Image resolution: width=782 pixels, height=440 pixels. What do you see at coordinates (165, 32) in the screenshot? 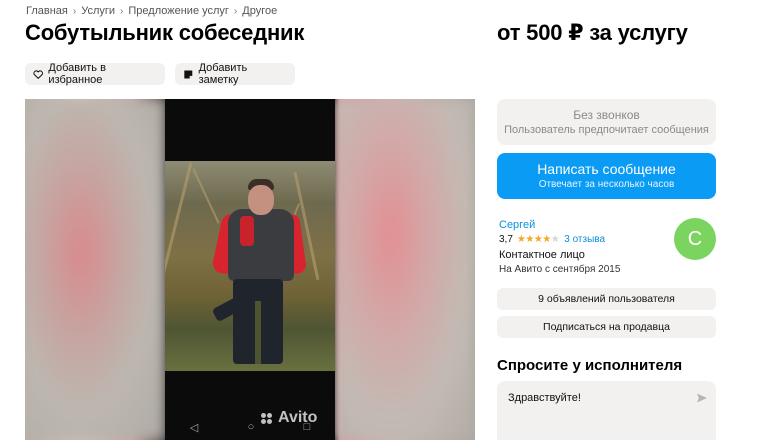
I see `page-title: Собутыльник собеседник` at bounding box center [165, 32].